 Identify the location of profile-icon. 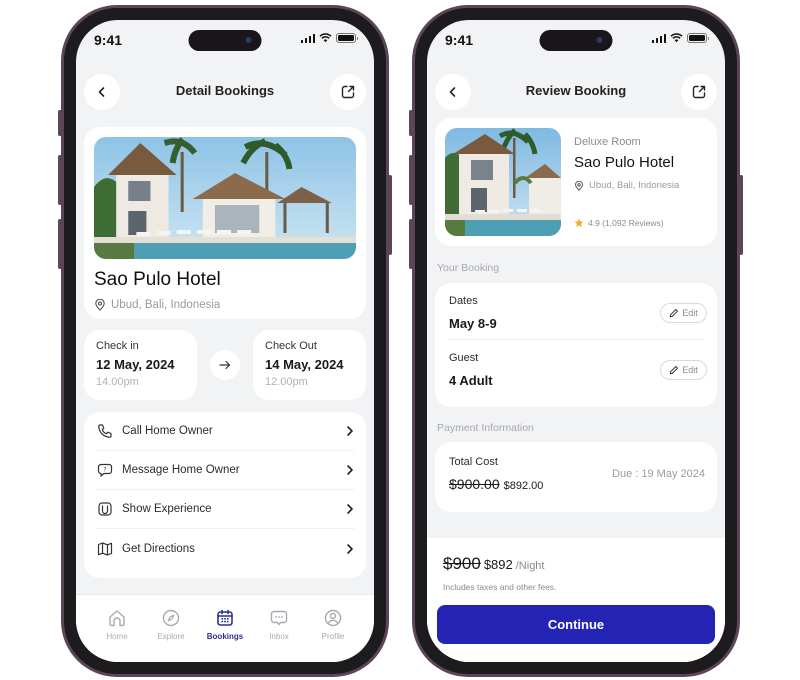
(333, 618).